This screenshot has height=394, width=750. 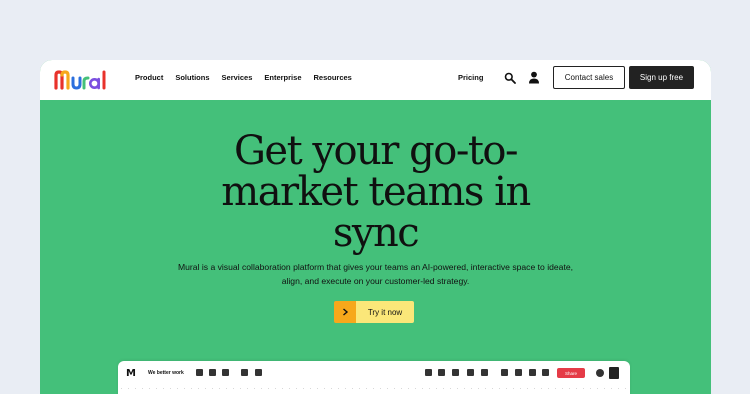 I want to click on app-preview: M We better work Share, so click(x=374, y=377).